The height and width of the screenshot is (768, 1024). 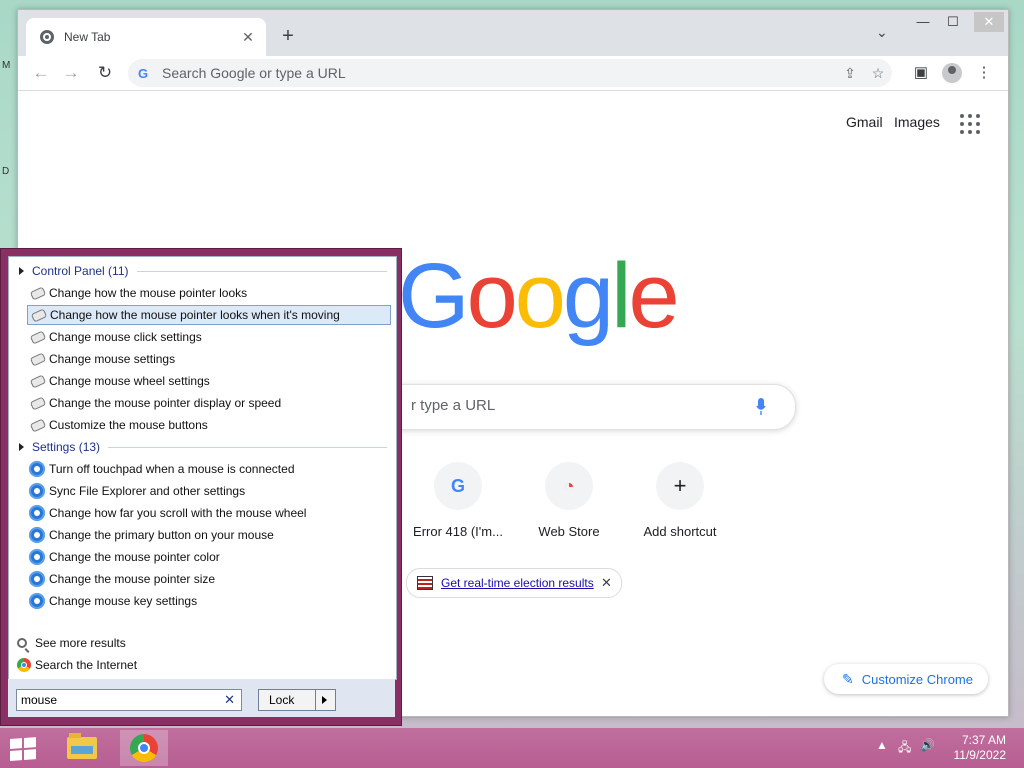 I want to click on result-label: Change the mouse pointer color, so click(x=134, y=557).